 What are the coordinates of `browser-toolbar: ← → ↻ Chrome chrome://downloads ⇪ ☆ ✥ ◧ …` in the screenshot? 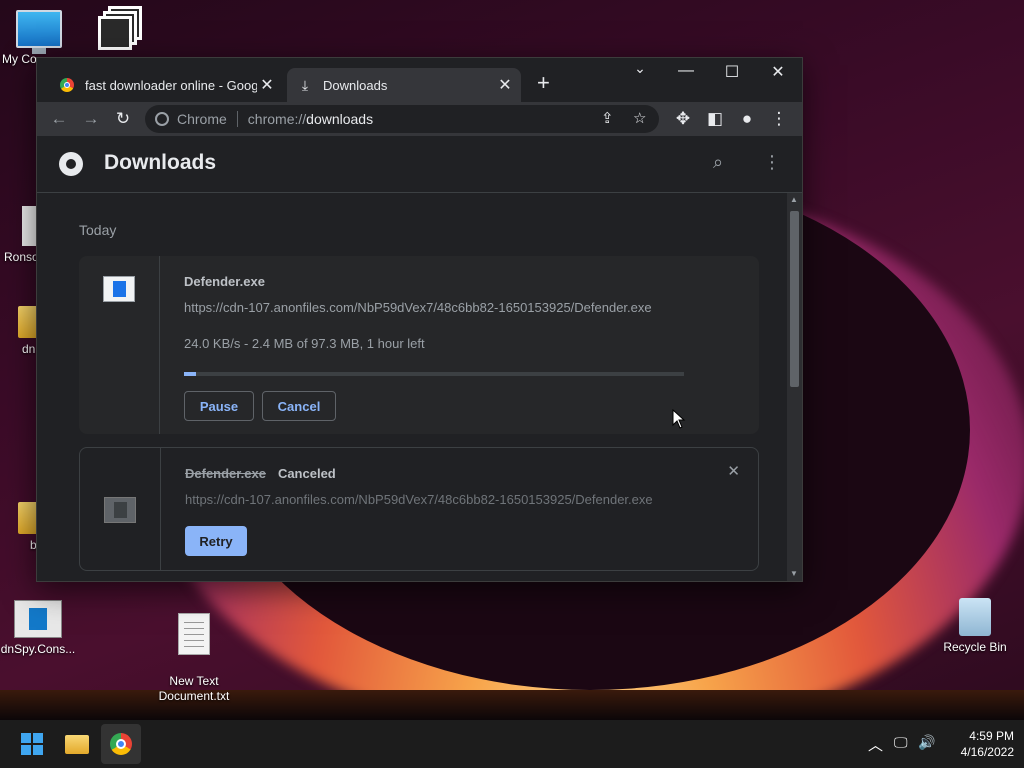 It's located at (419, 119).